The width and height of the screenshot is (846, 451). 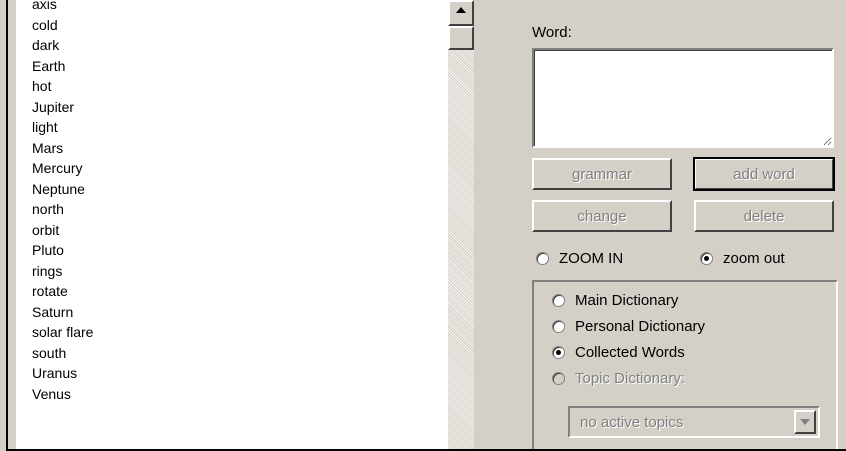 I want to click on zoom-in-option: ZOOM IN, so click(x=579, y=258).